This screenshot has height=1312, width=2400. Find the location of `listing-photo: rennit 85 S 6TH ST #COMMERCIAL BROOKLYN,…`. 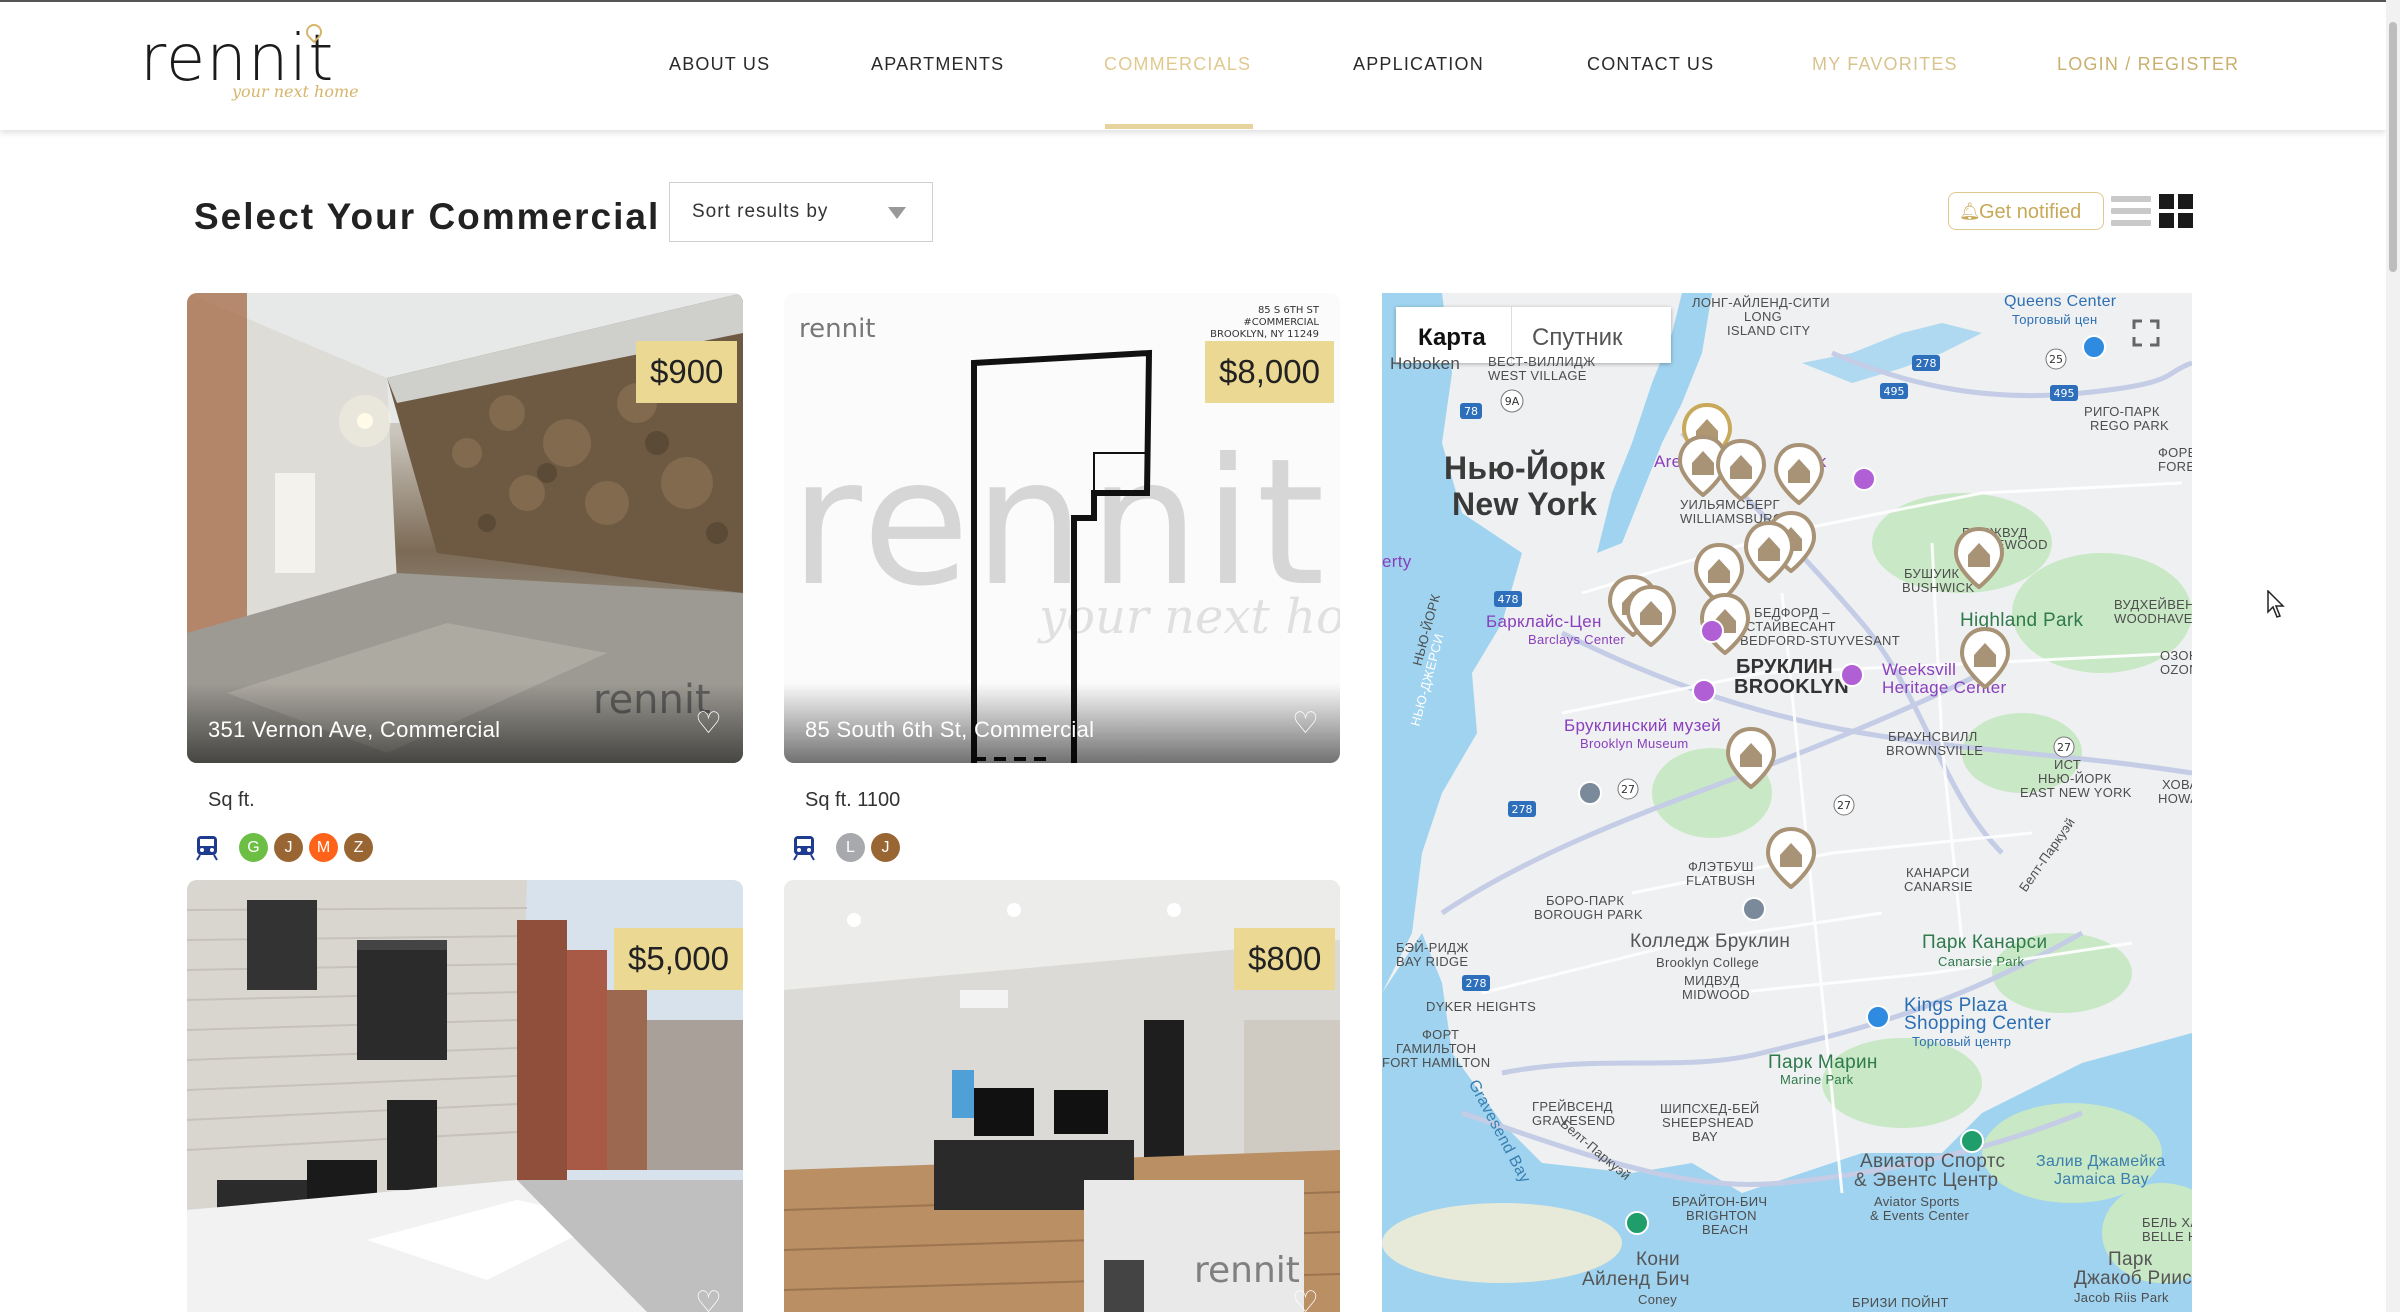

listing-photo: rennit 85 S 6TH ST #COMMERCIAL BROOKLYN,… is located at coordinates (1062, 528).